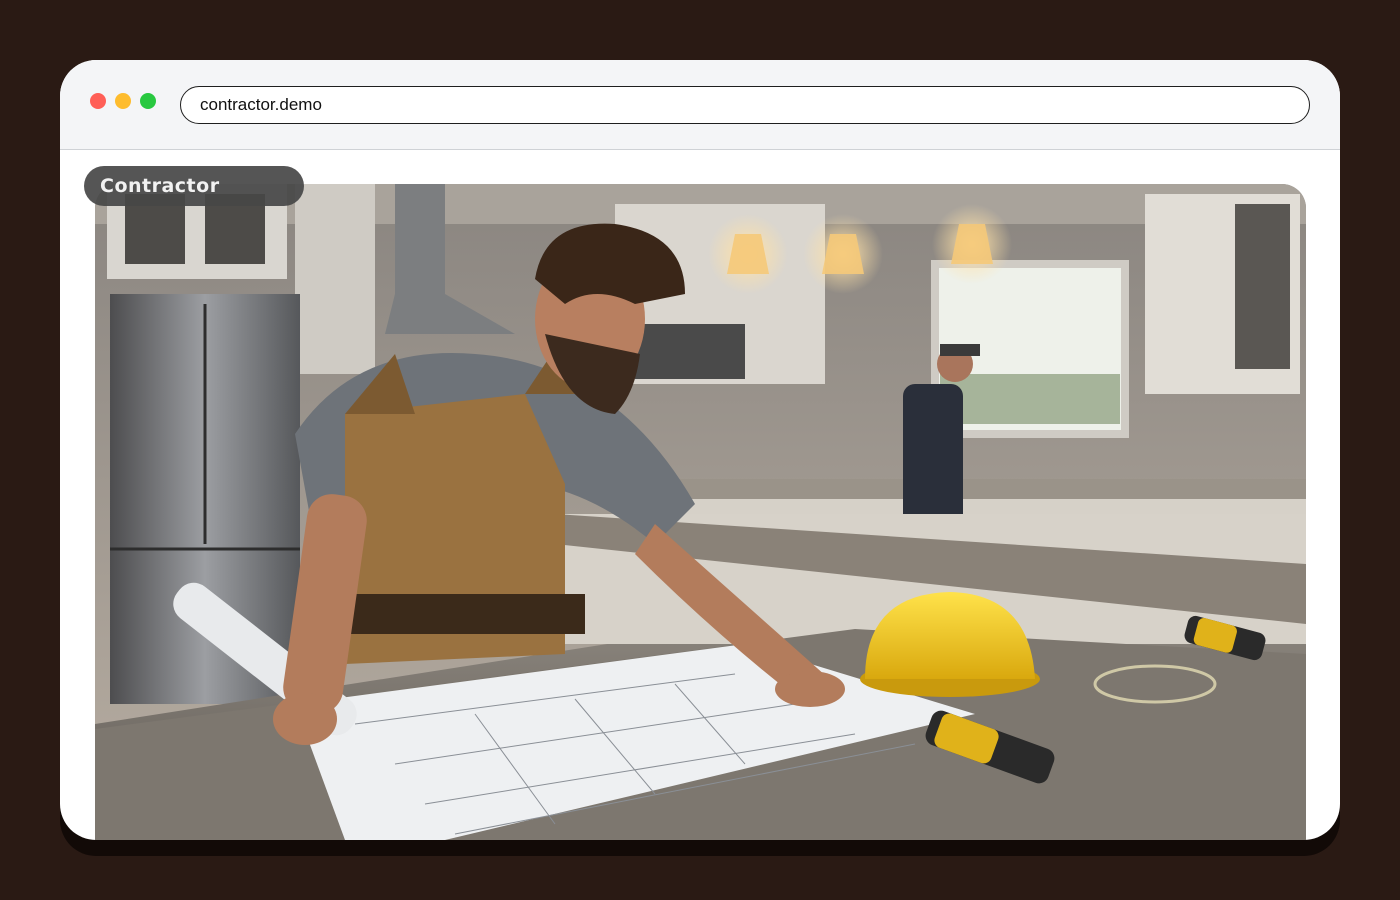 The image size is (1400, 900). What do you see at coordinates (160, 186) in the screenshot?
I see `hero-label-text: Contractor` at bounding box center [160, 186].